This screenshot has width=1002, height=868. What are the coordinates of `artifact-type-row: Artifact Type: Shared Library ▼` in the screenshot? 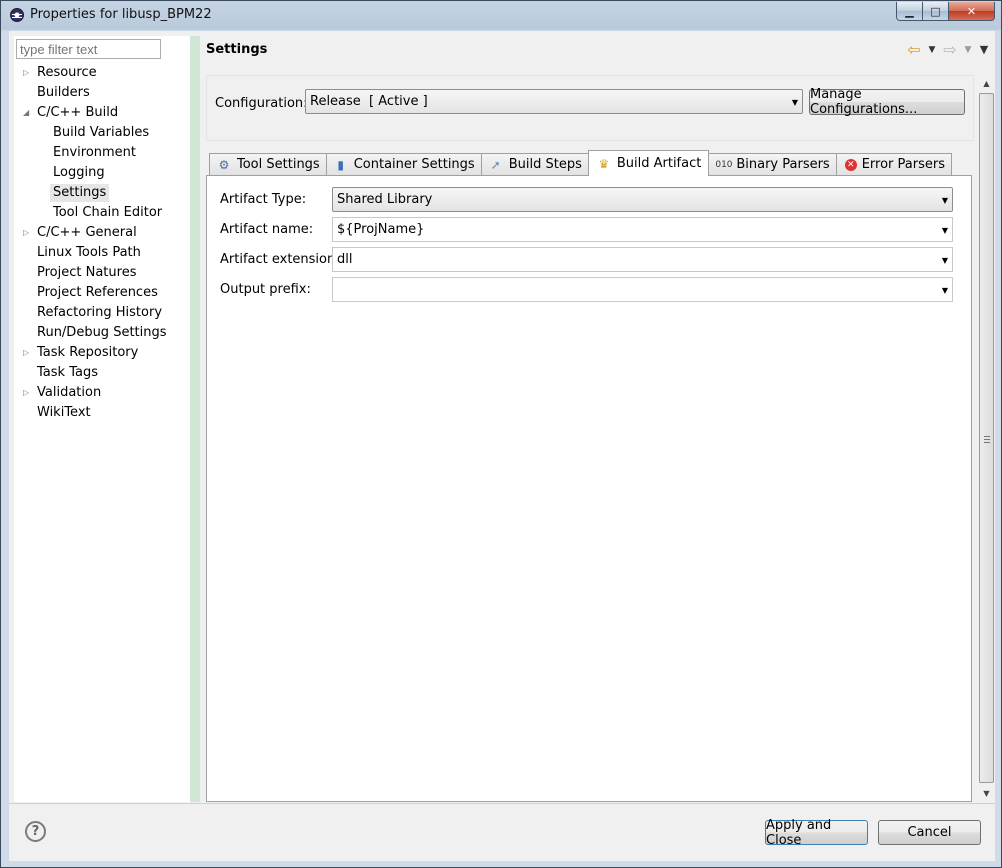 It's located at (590, 200).